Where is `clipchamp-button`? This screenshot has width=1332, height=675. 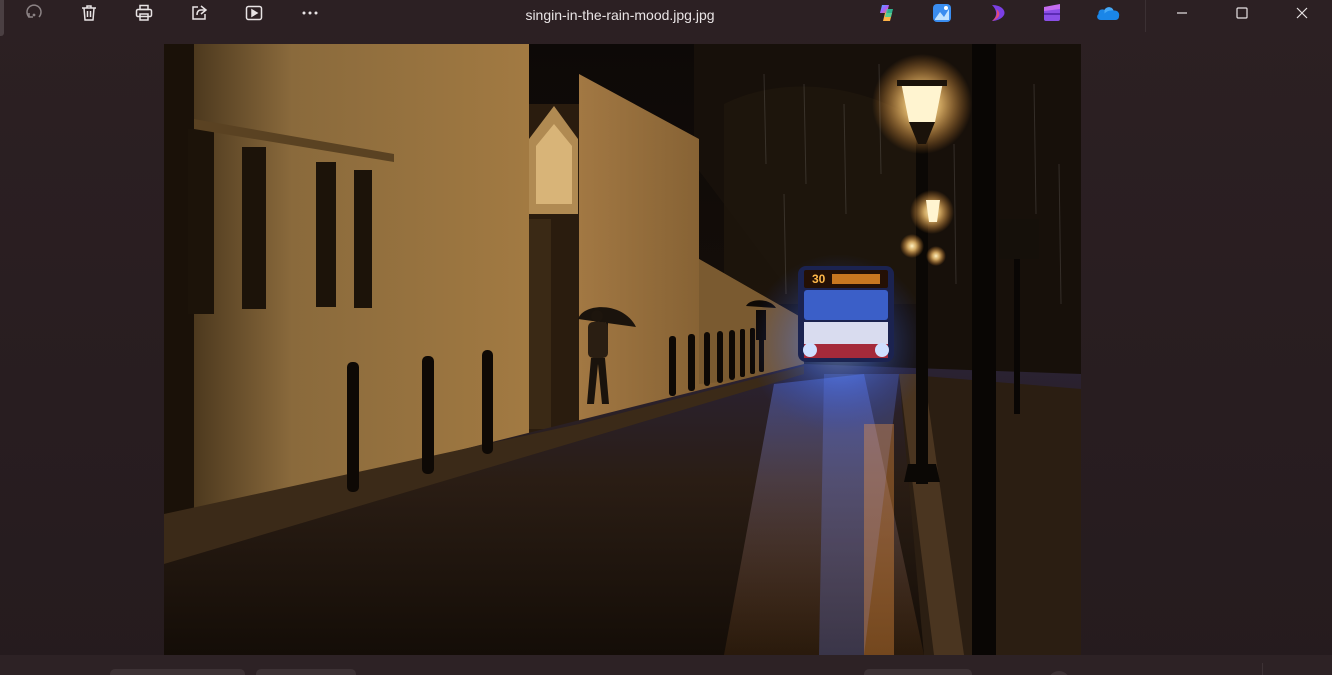 clipchamp-button is located at coordinates (1052, 15).